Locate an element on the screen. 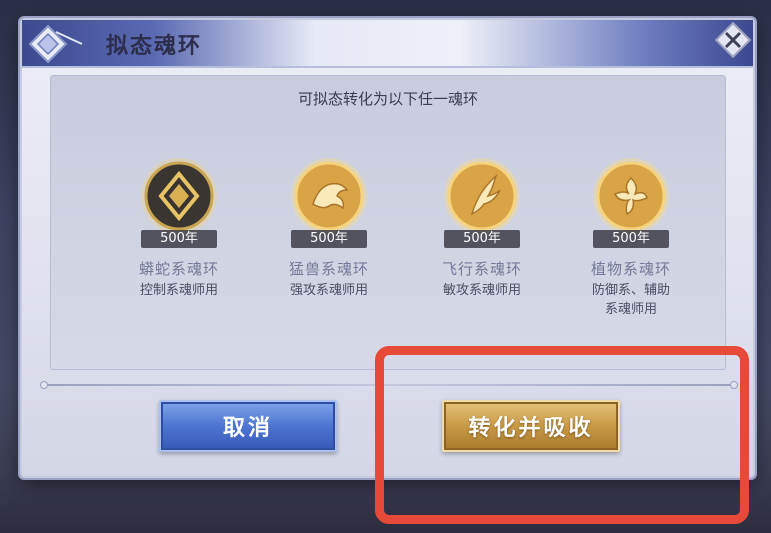 This screenshot has width=771, height=533. ring-usage: 防御系、辅助系魂师用 is located at coordinates (630, 300).